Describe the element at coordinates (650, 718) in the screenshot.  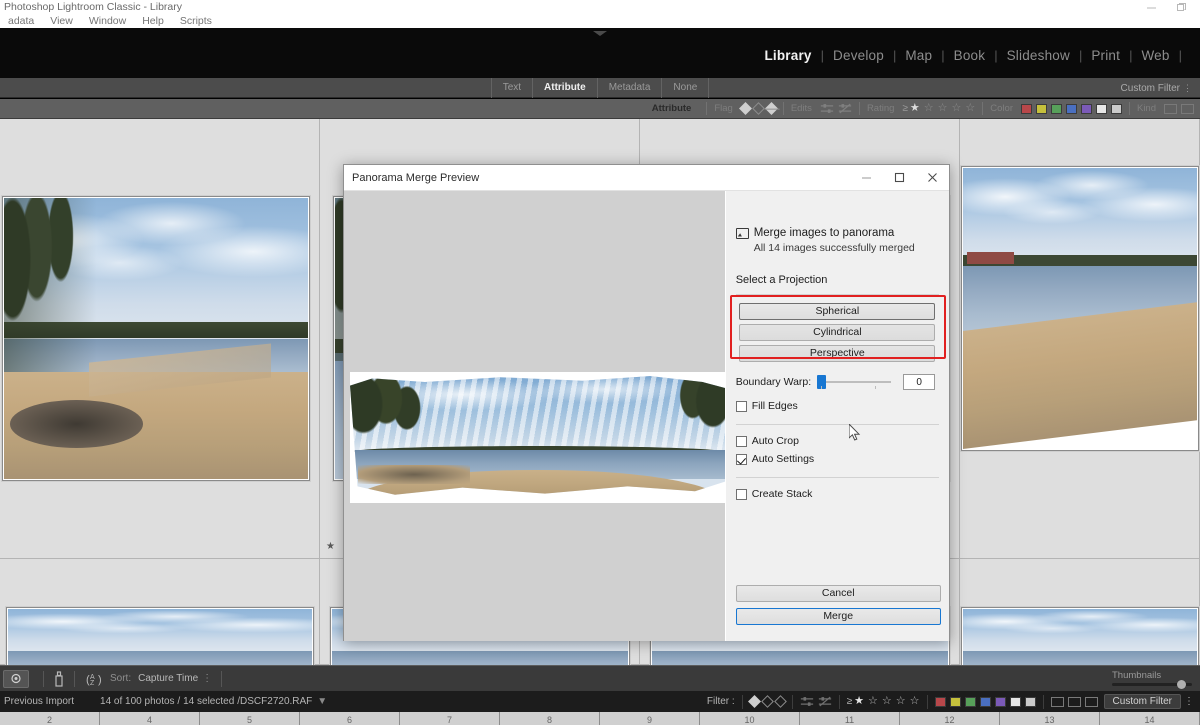
I see `filmstrip-thumbnail-9: 9` at that location.